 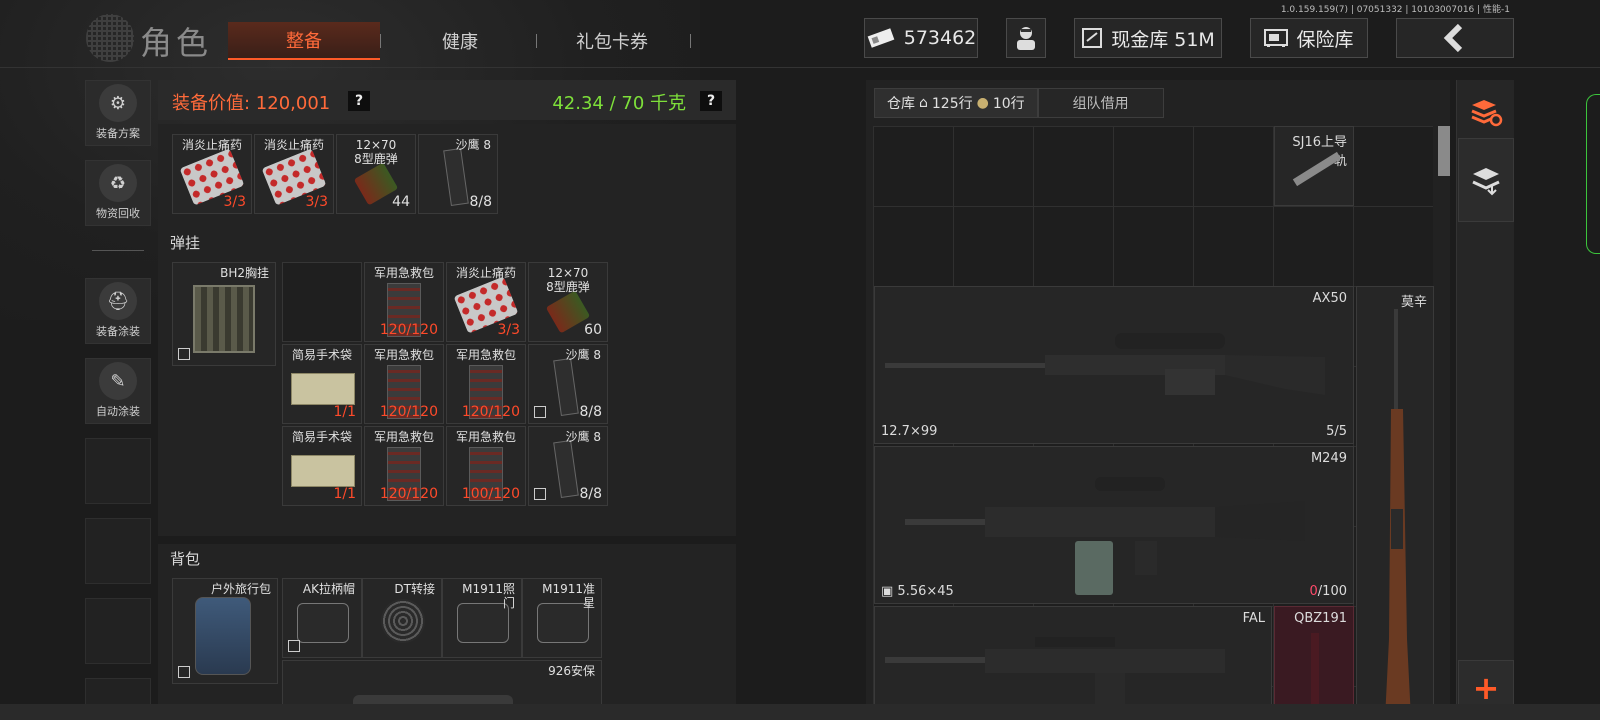 What do you see at coordinates (566, 469) in the screenshot?
I see `magazine-icon` at bounding box center [566, 469].